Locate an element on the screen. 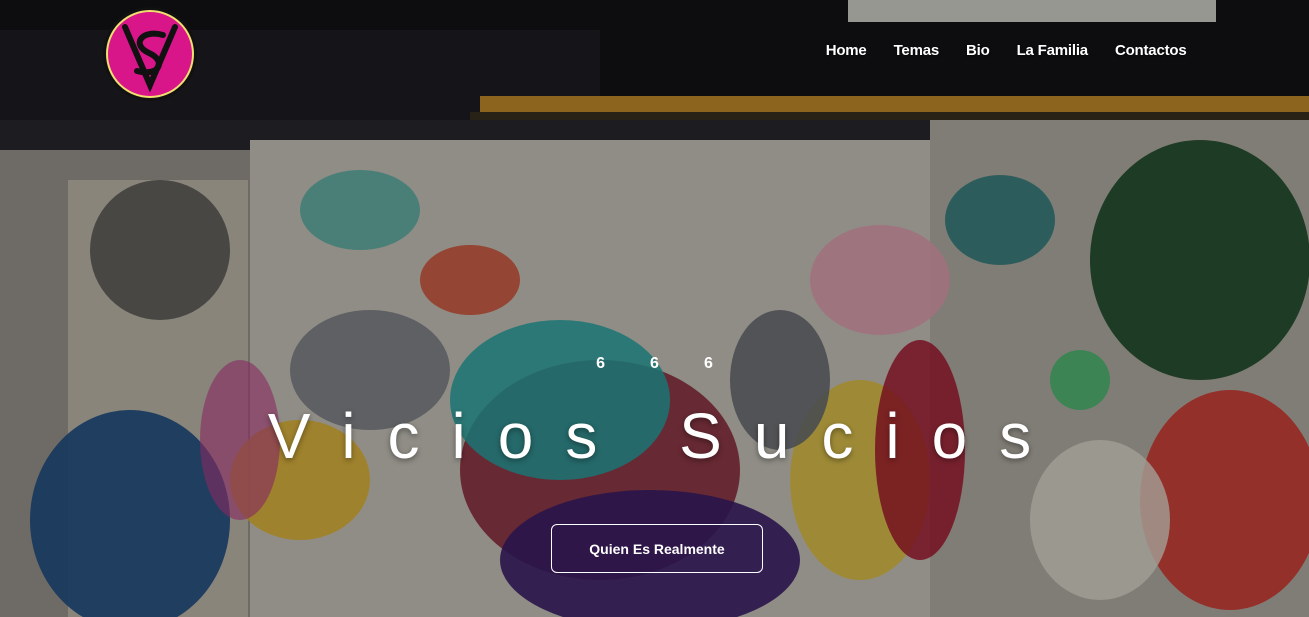  nav-home: Home is located at coordinates (846, 50).